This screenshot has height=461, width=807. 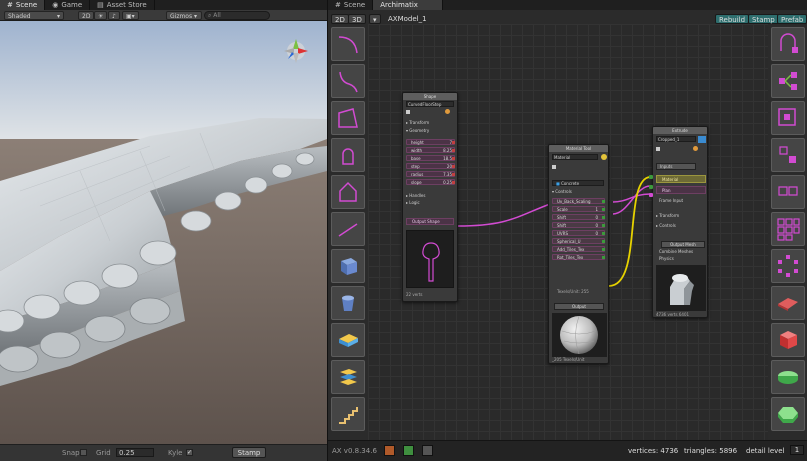 What do you see at coordinates (695, 148) in the screenshot?
I see `extrude-visibility-icon` at bounding box center [695, 148].